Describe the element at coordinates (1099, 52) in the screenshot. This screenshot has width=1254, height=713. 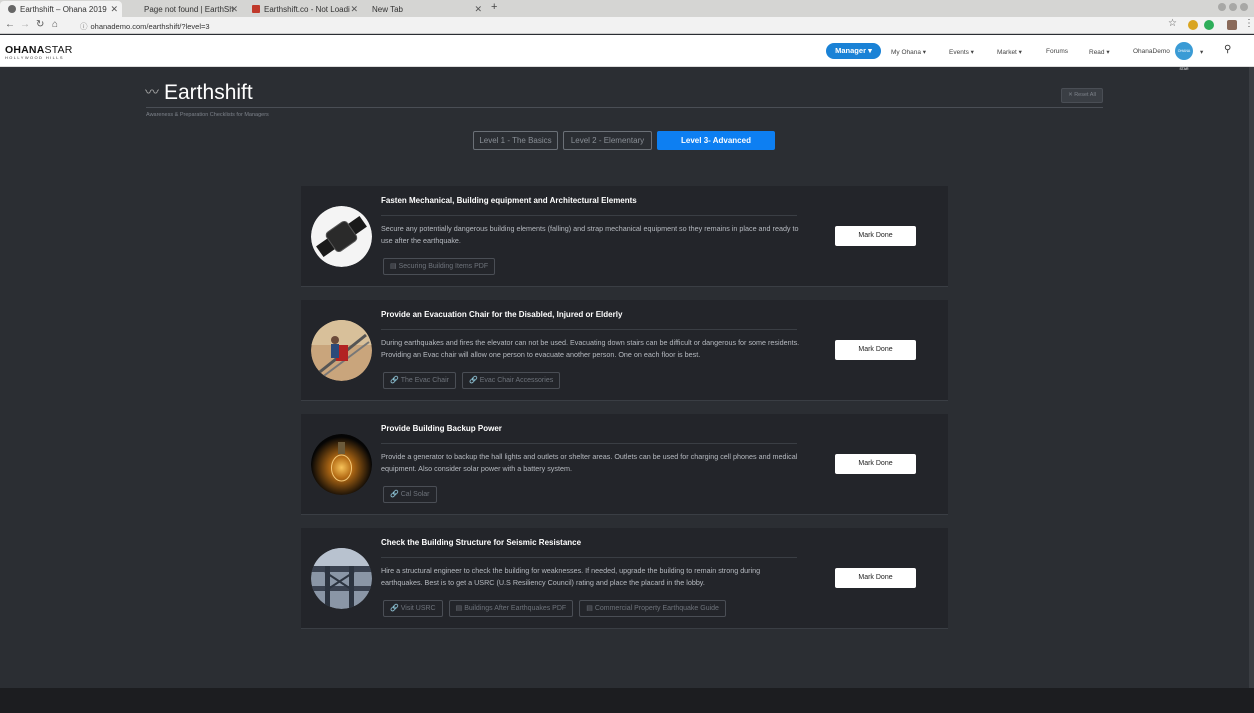
I see `nav-read: Read ▾` at that location.